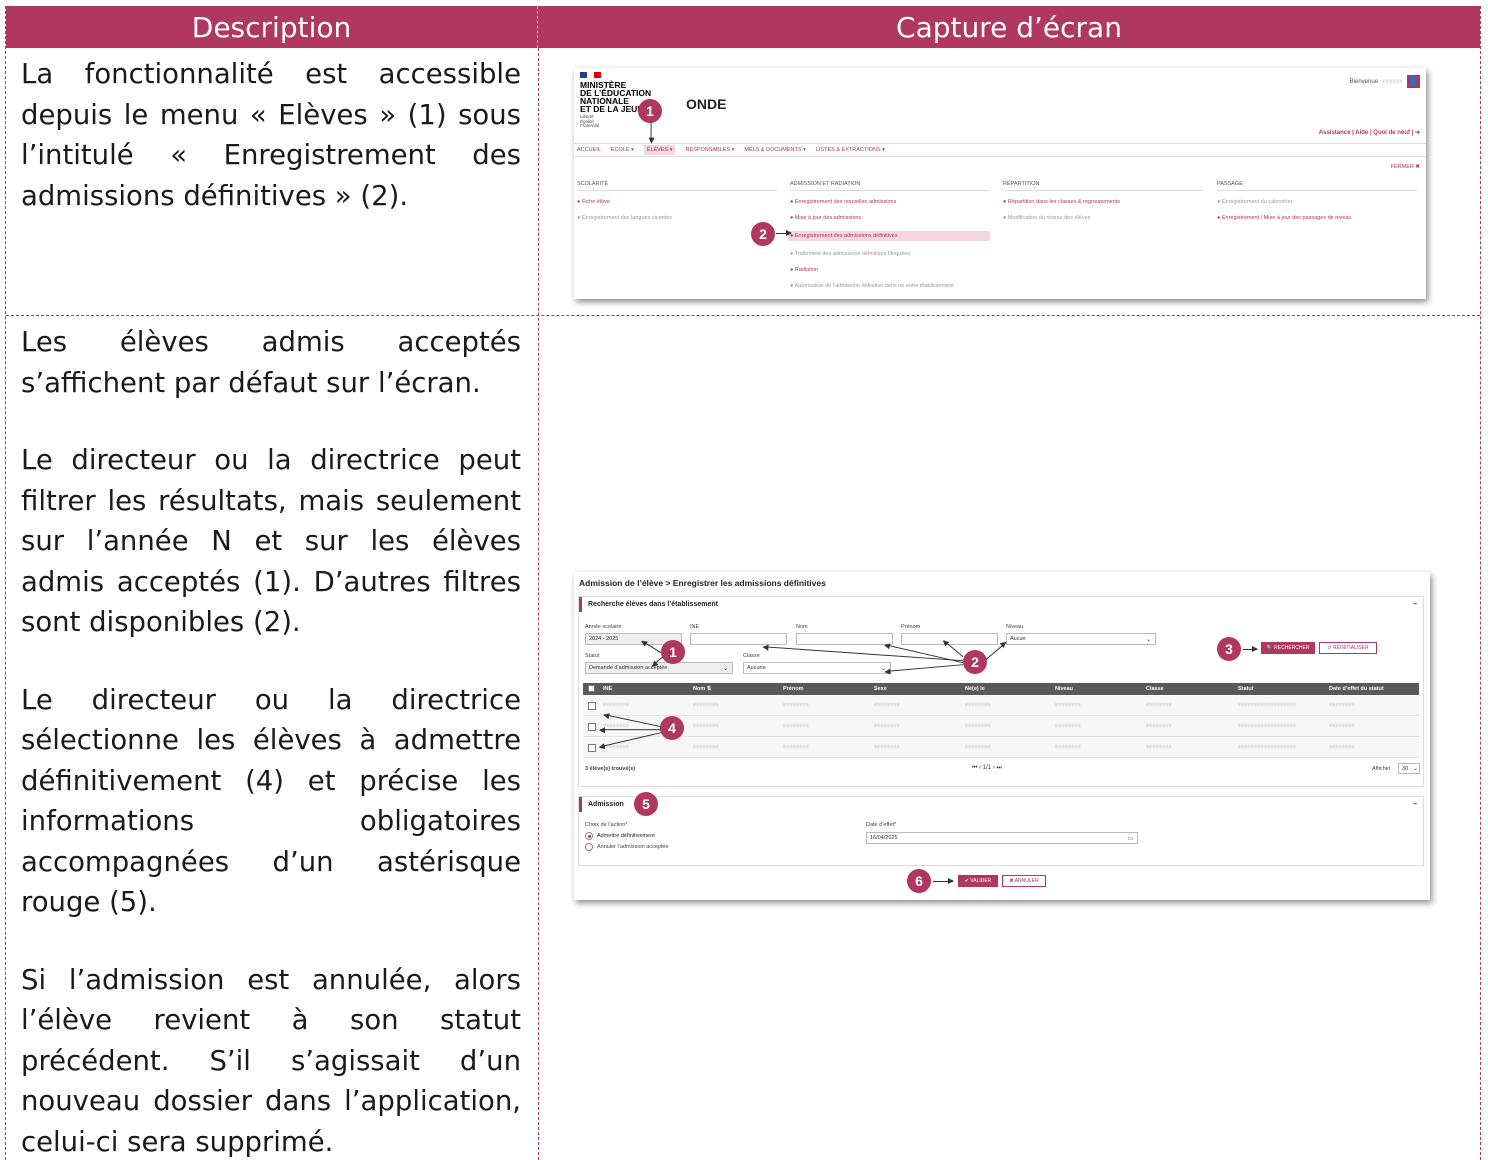  I want to click on col-sexe: Sexe, so click(880, 689).